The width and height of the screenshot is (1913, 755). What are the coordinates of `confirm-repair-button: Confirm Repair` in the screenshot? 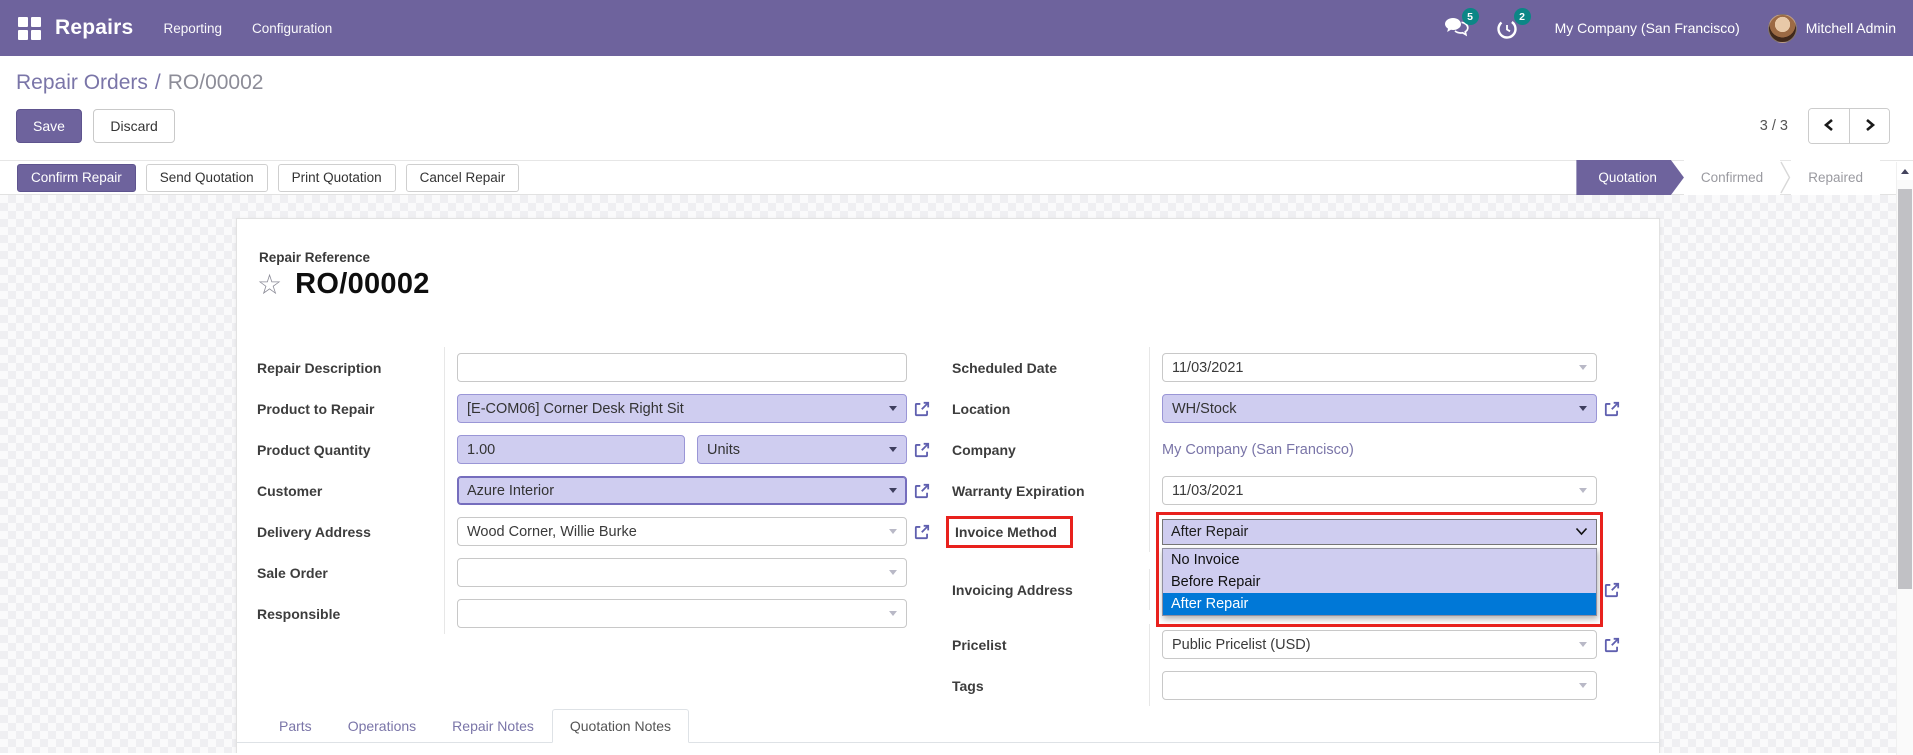 It's located at (76, 177).